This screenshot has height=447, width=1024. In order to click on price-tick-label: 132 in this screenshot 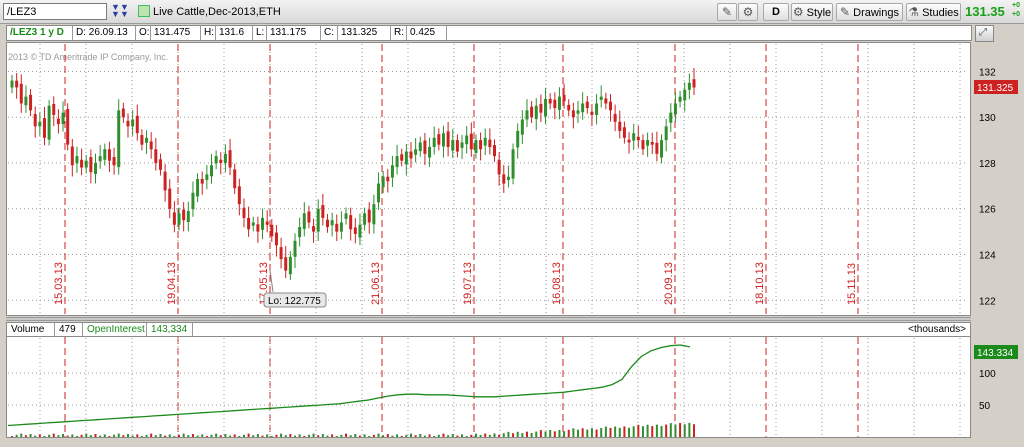, I will do `click(987, 72)`.